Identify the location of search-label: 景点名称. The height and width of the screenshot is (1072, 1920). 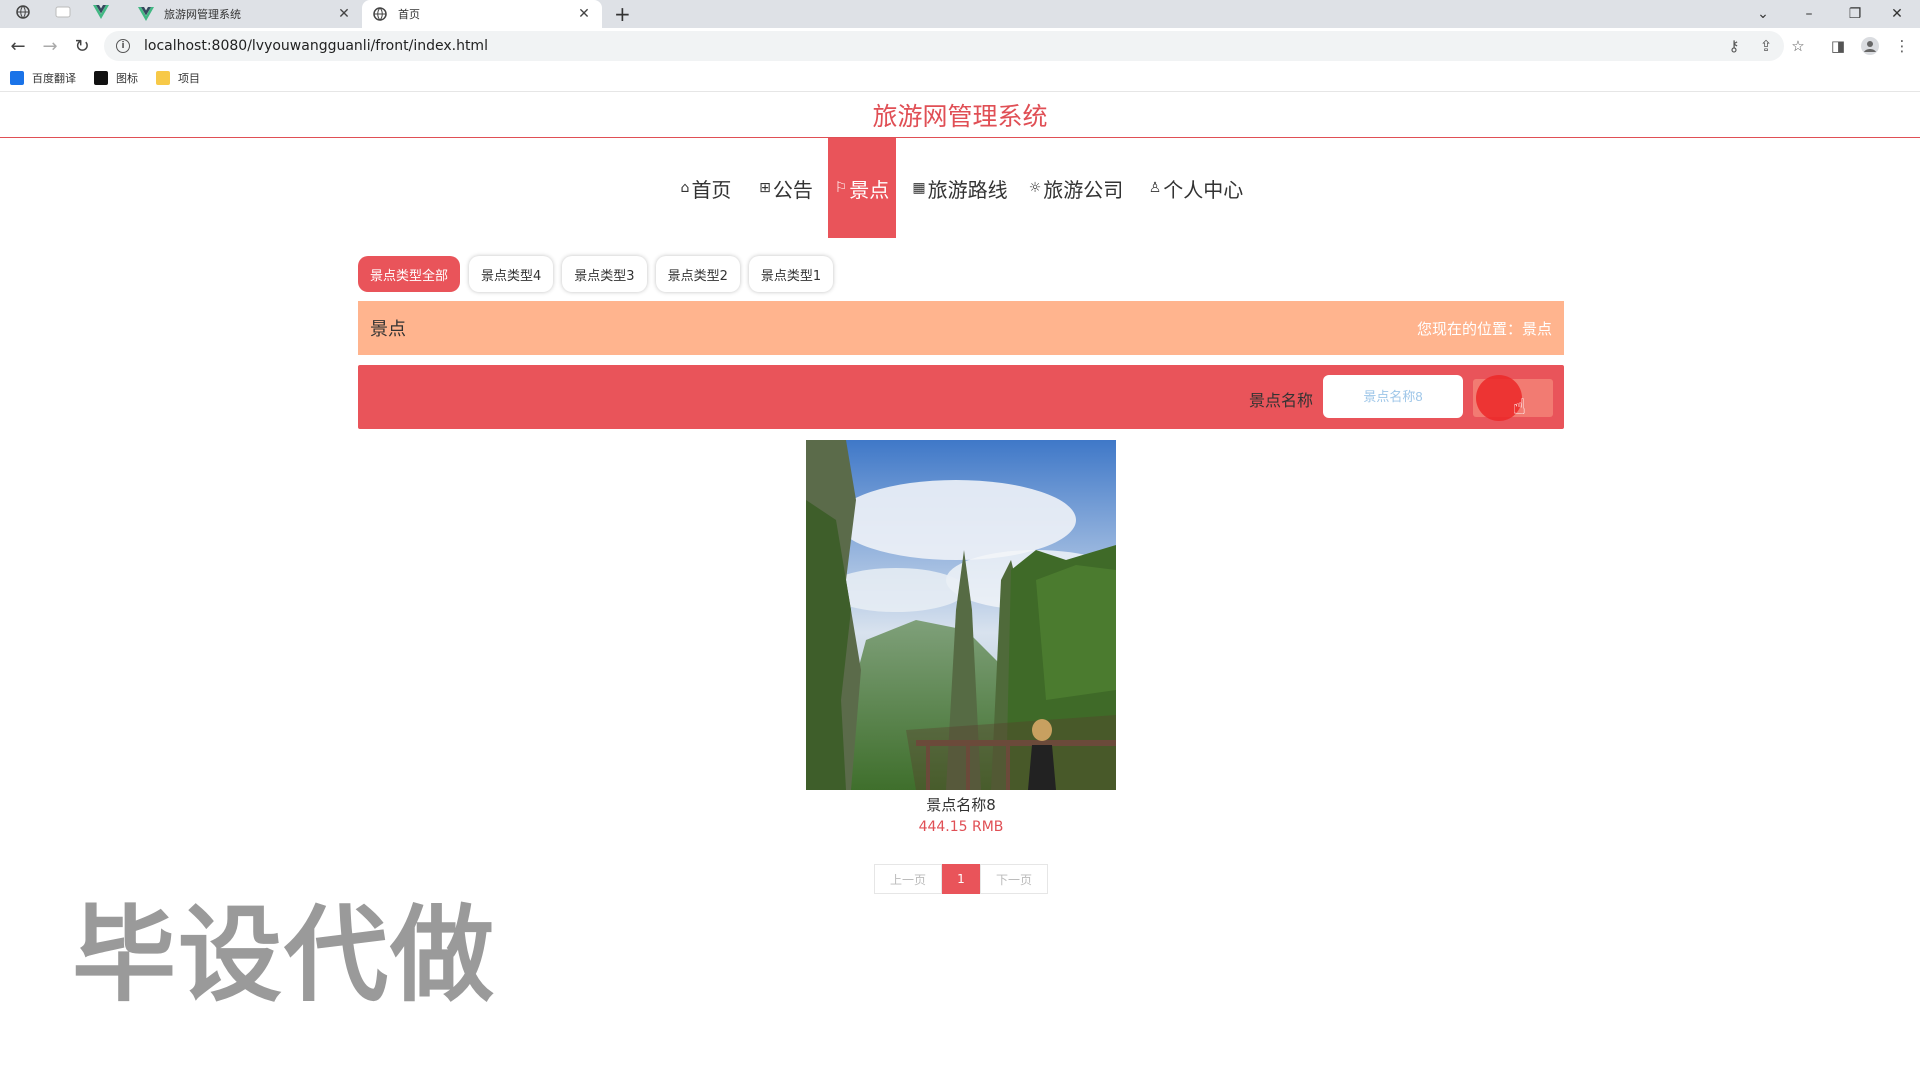
(1280, 400).